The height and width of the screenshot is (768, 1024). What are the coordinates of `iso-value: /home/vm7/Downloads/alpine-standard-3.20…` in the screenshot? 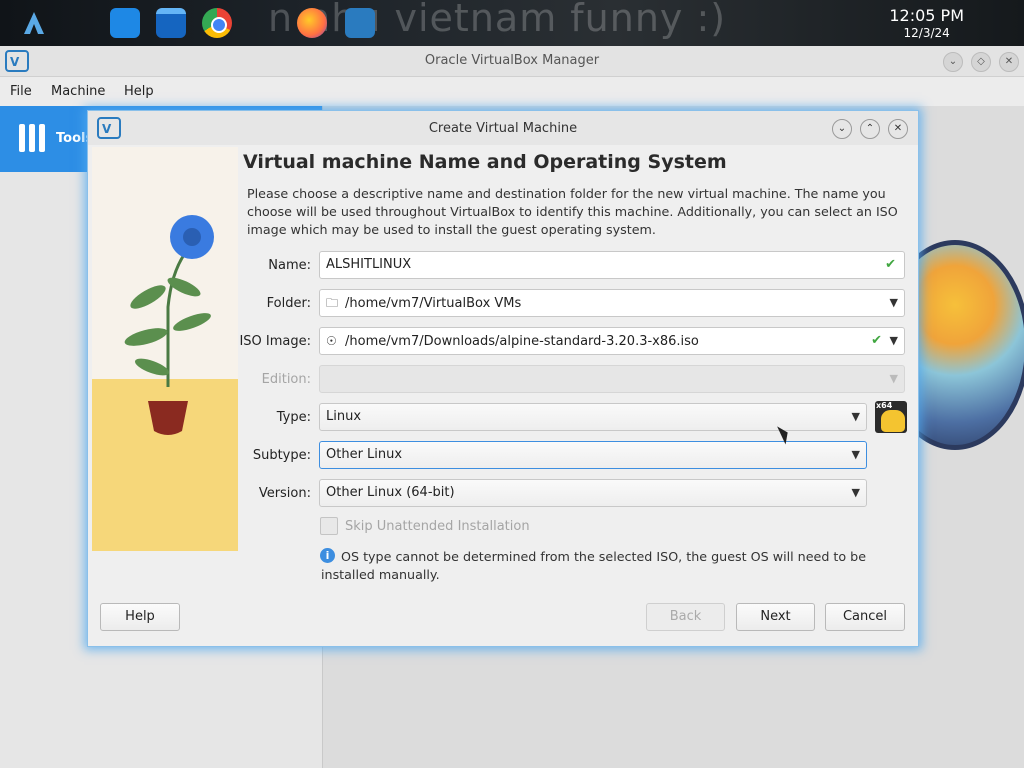 It's located at (522, 341).